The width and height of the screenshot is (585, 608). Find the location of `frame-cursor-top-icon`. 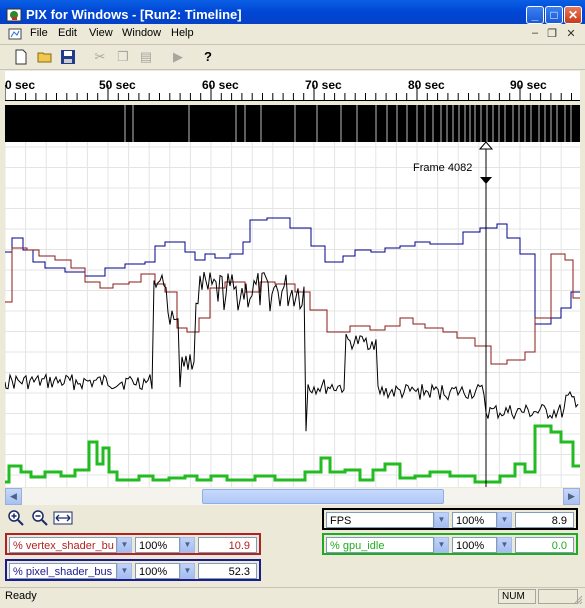

frame-cursor-top-icon is located at coordinates (486, 146).